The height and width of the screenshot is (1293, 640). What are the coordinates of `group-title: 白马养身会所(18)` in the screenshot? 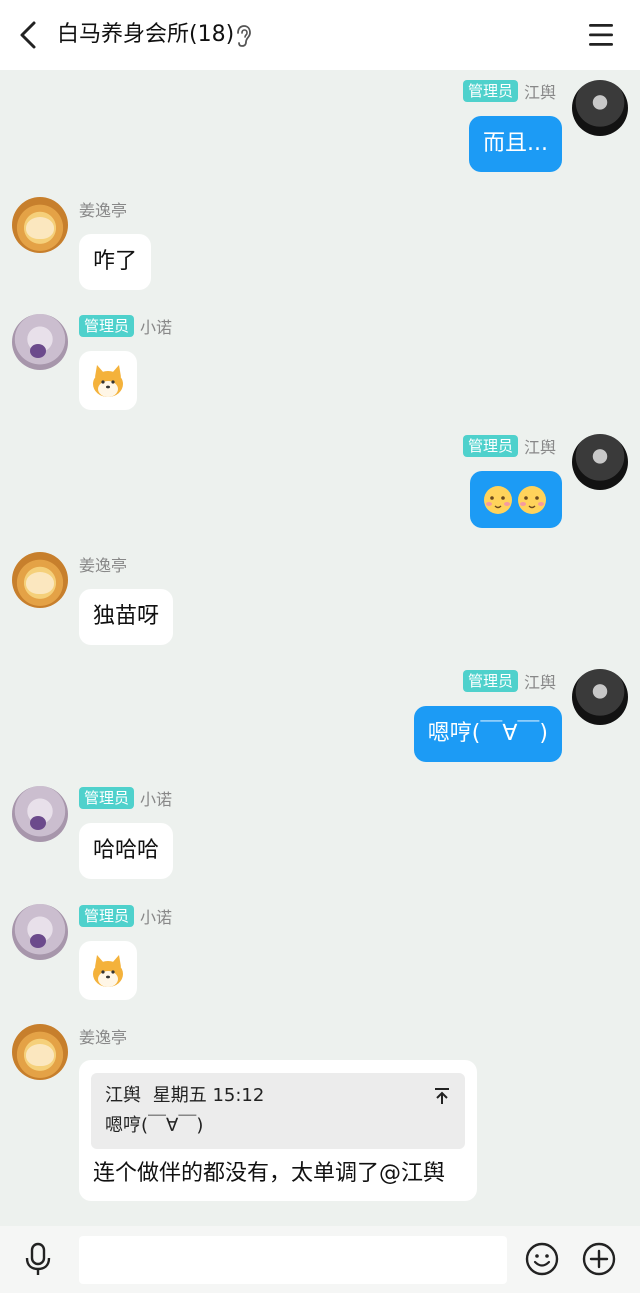 It's located at (146, 34).